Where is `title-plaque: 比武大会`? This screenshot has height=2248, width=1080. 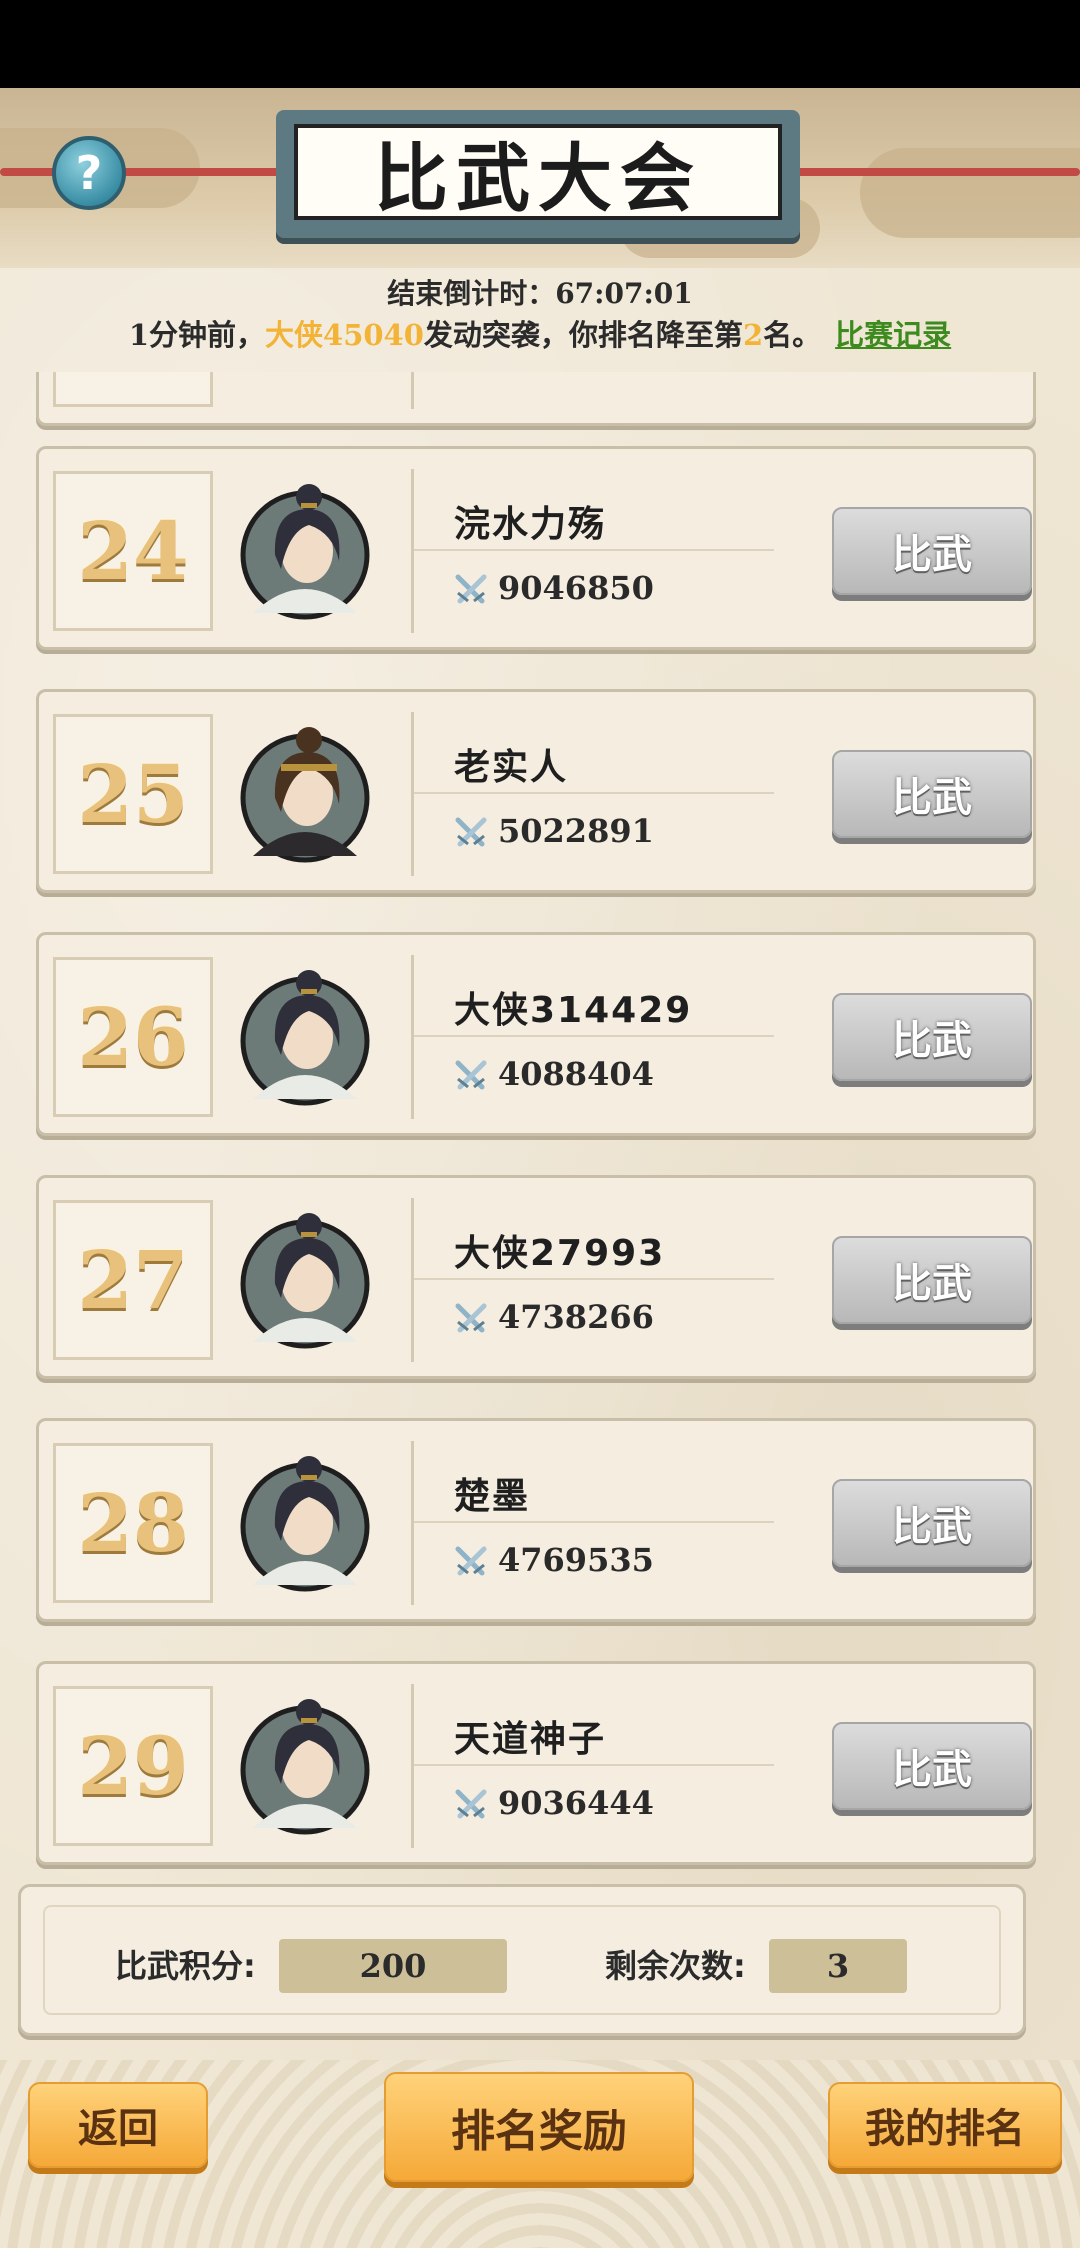 title-plaque: 比武大会 is located at coordinates (538, 174).